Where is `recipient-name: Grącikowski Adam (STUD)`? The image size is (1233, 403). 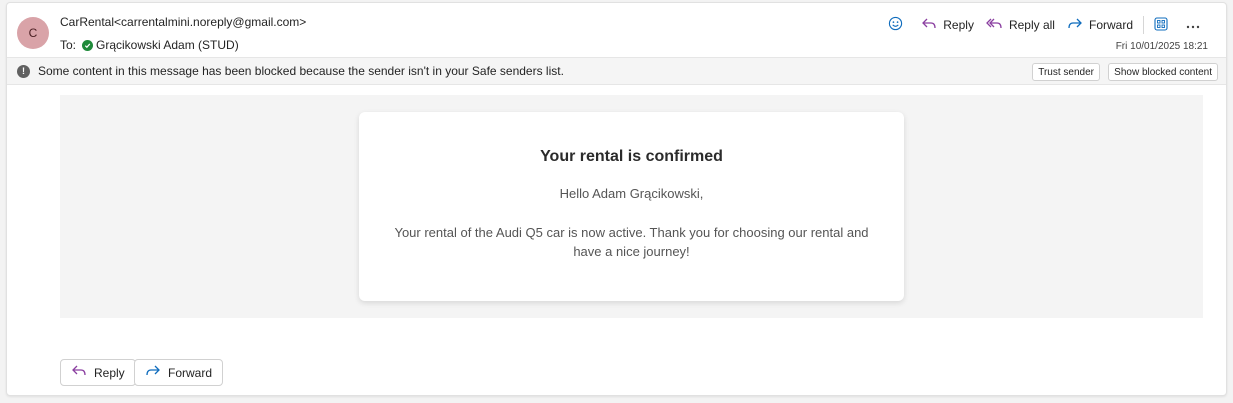 recipient-name: Grącikowski Adam (STUD) is located at coordinates (167, 45).